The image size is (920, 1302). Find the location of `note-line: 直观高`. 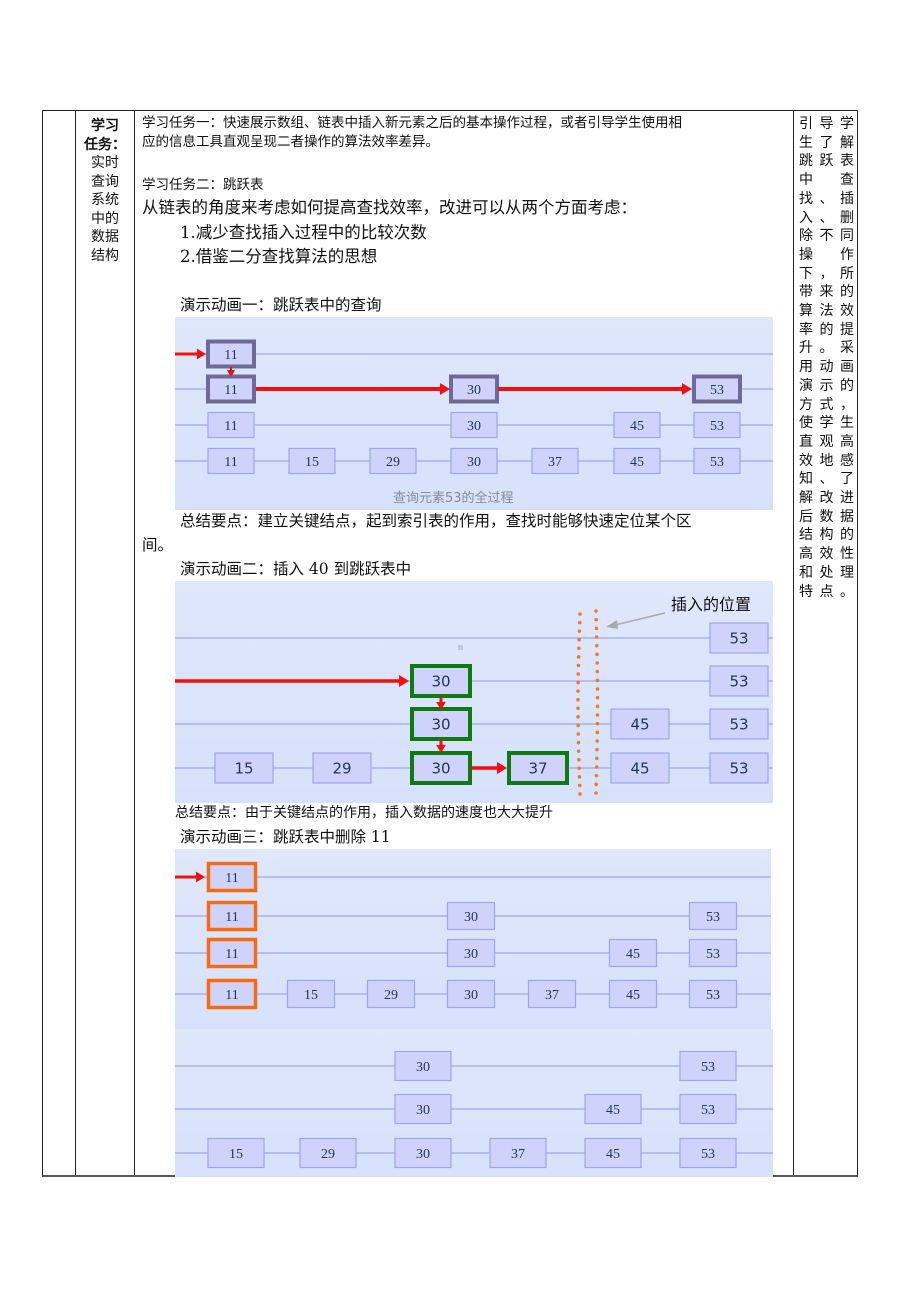

note-line: 直观高 is located at coordinates (826, 441).